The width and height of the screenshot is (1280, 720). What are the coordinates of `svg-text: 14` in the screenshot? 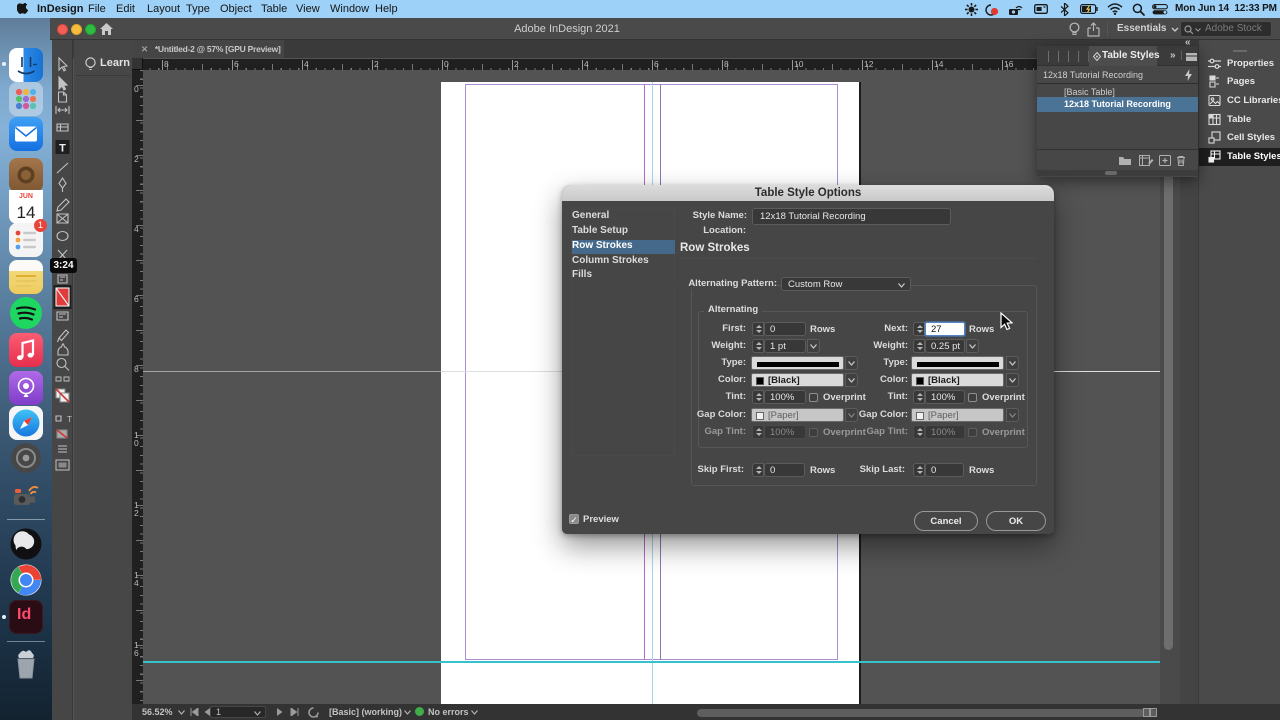 It's located at (26, 212).